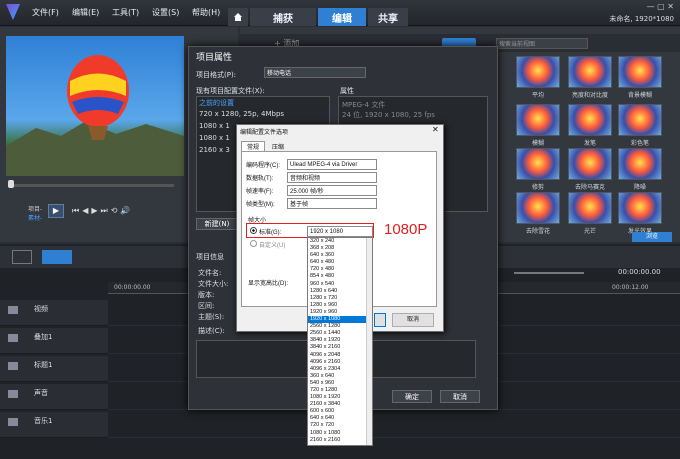 Image resolution: width=680 pixels, height=459 pixels. I want to click on profile-item: 之前的设置, so click(216, 103).